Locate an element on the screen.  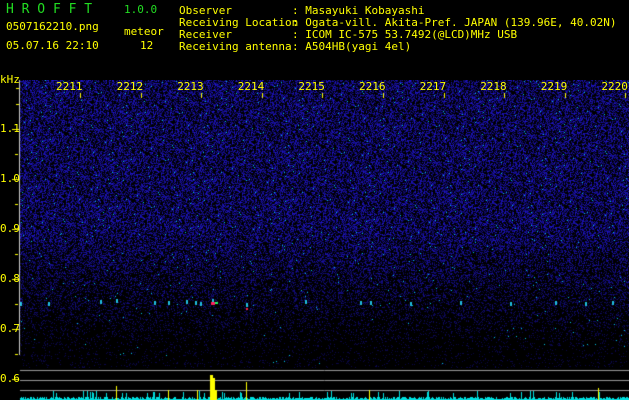
y-tick-label: 1.0 is located at coordinates (10, 178).